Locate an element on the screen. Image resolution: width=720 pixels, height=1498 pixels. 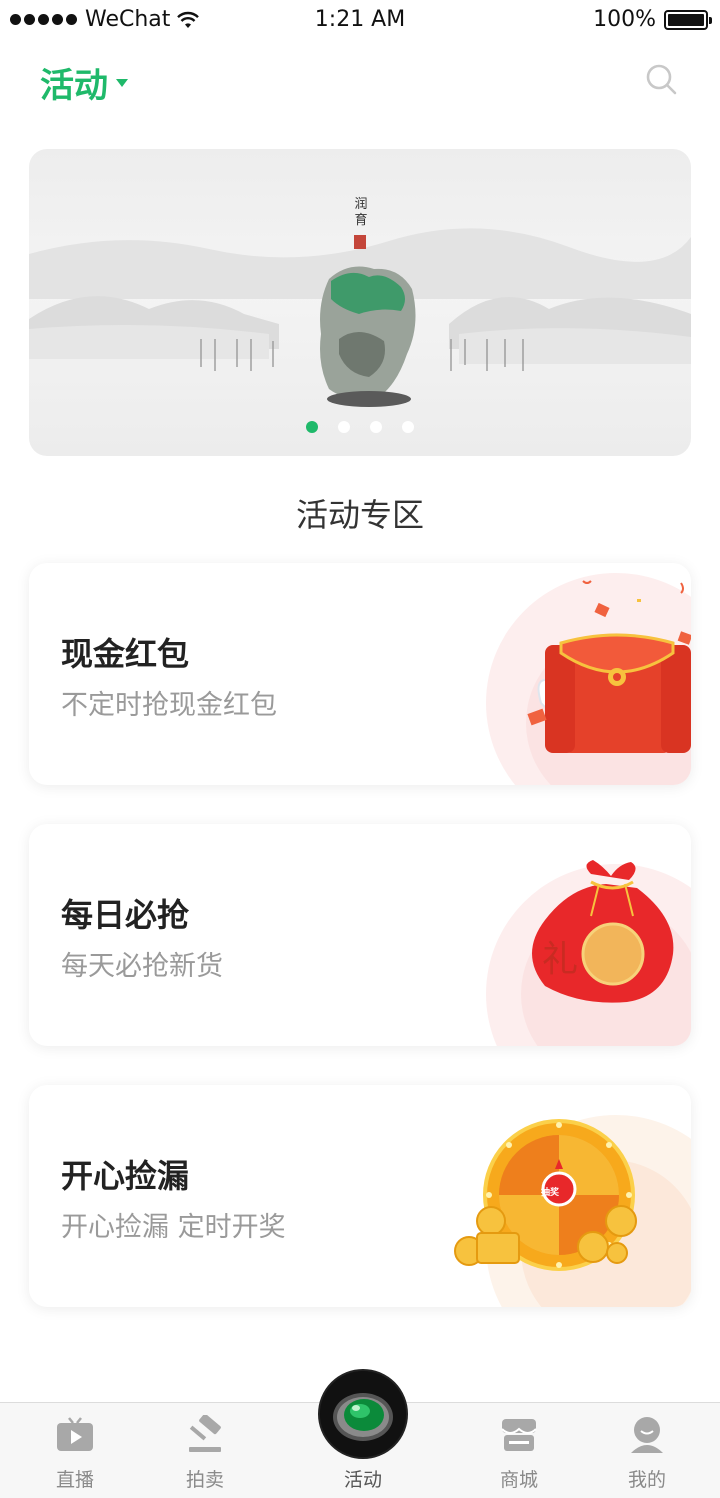
caret-down-icon is located at coordinates (122, 82).